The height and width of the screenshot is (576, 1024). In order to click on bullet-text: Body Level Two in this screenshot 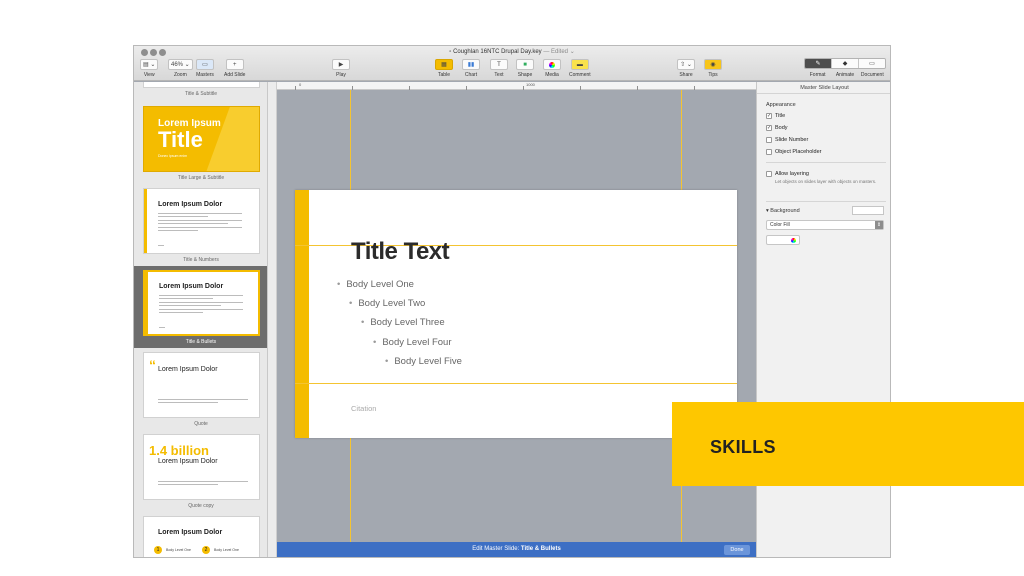, I will do `click(392, 303)`.